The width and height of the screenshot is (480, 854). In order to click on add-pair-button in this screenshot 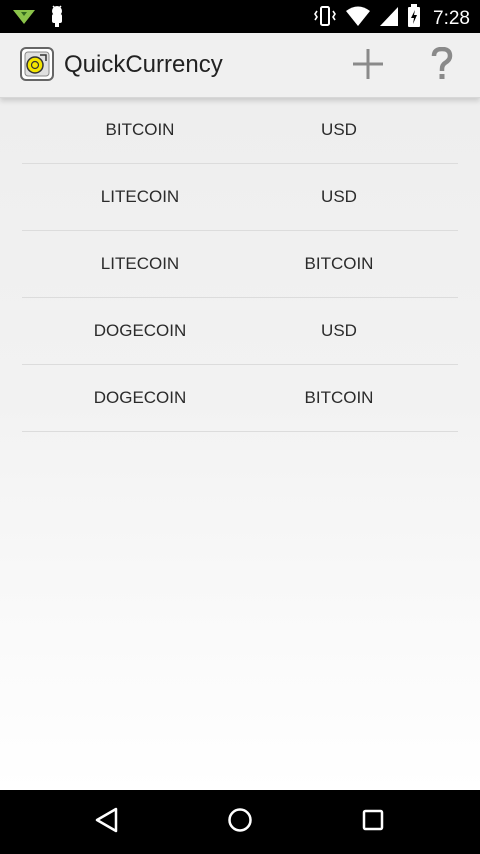, I will do `click(368, 66)`.